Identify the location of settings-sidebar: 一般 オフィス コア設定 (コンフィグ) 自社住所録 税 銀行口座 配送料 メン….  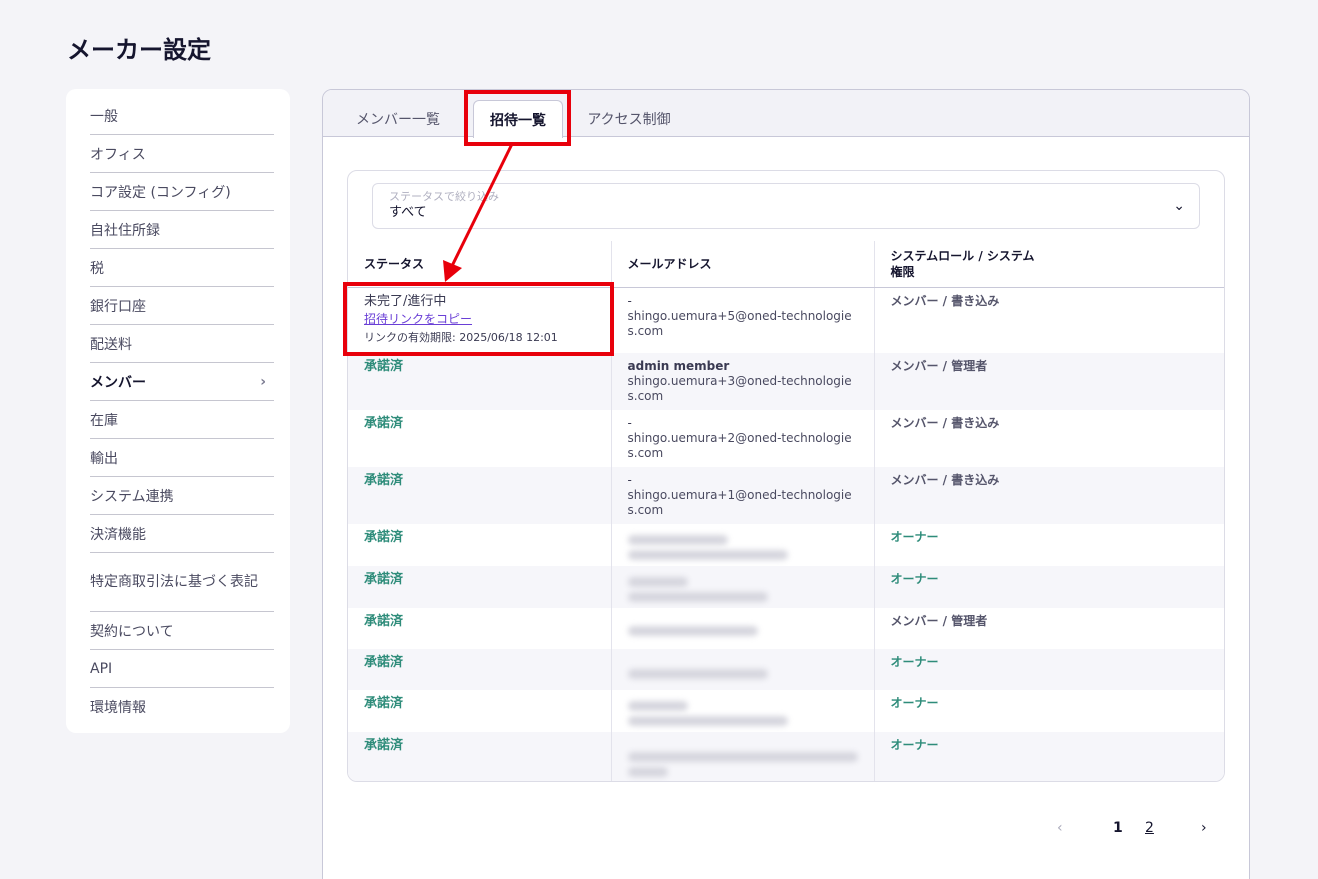
(178, 411).